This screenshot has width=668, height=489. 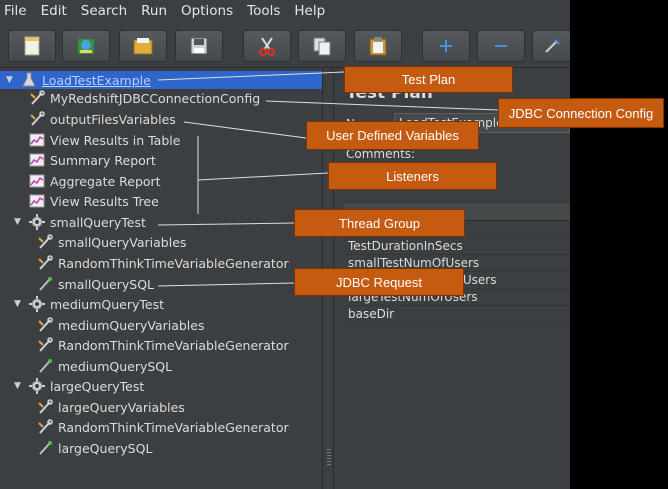 What do you see at coordinates (113, 119) in the screenshot?
I see `tree-item-label: outputFilesVariables` at bounding box center [113, 119].